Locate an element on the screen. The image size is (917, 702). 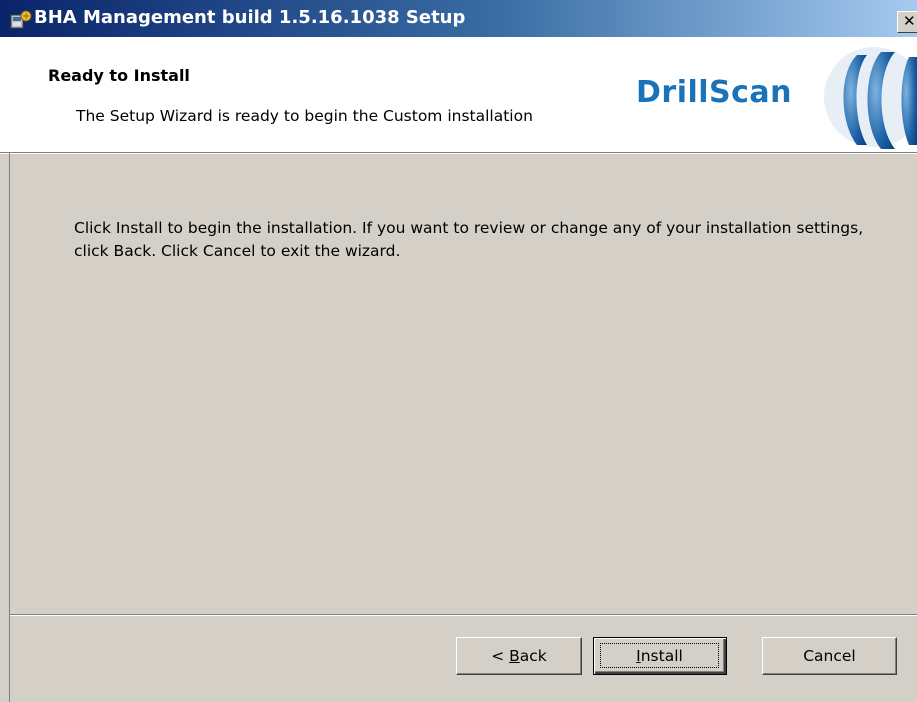
cancel-button: Cancel is located at coordinates (829, 656).